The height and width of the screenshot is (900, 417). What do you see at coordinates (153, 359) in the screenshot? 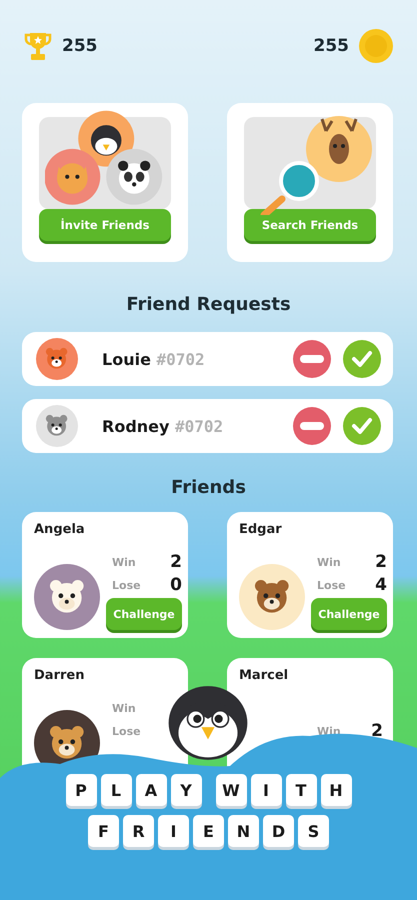
I see `request-name: Louie #0702` at bounding box center [153, 359].